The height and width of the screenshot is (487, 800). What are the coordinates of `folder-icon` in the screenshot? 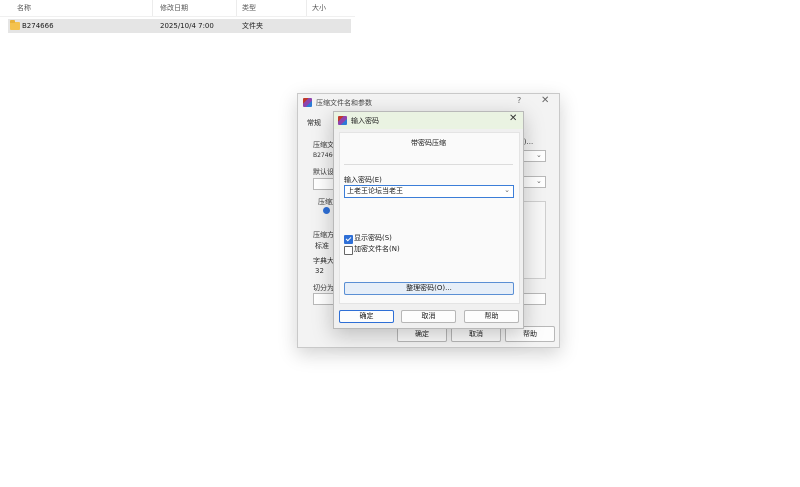 It's located at (15, 25).